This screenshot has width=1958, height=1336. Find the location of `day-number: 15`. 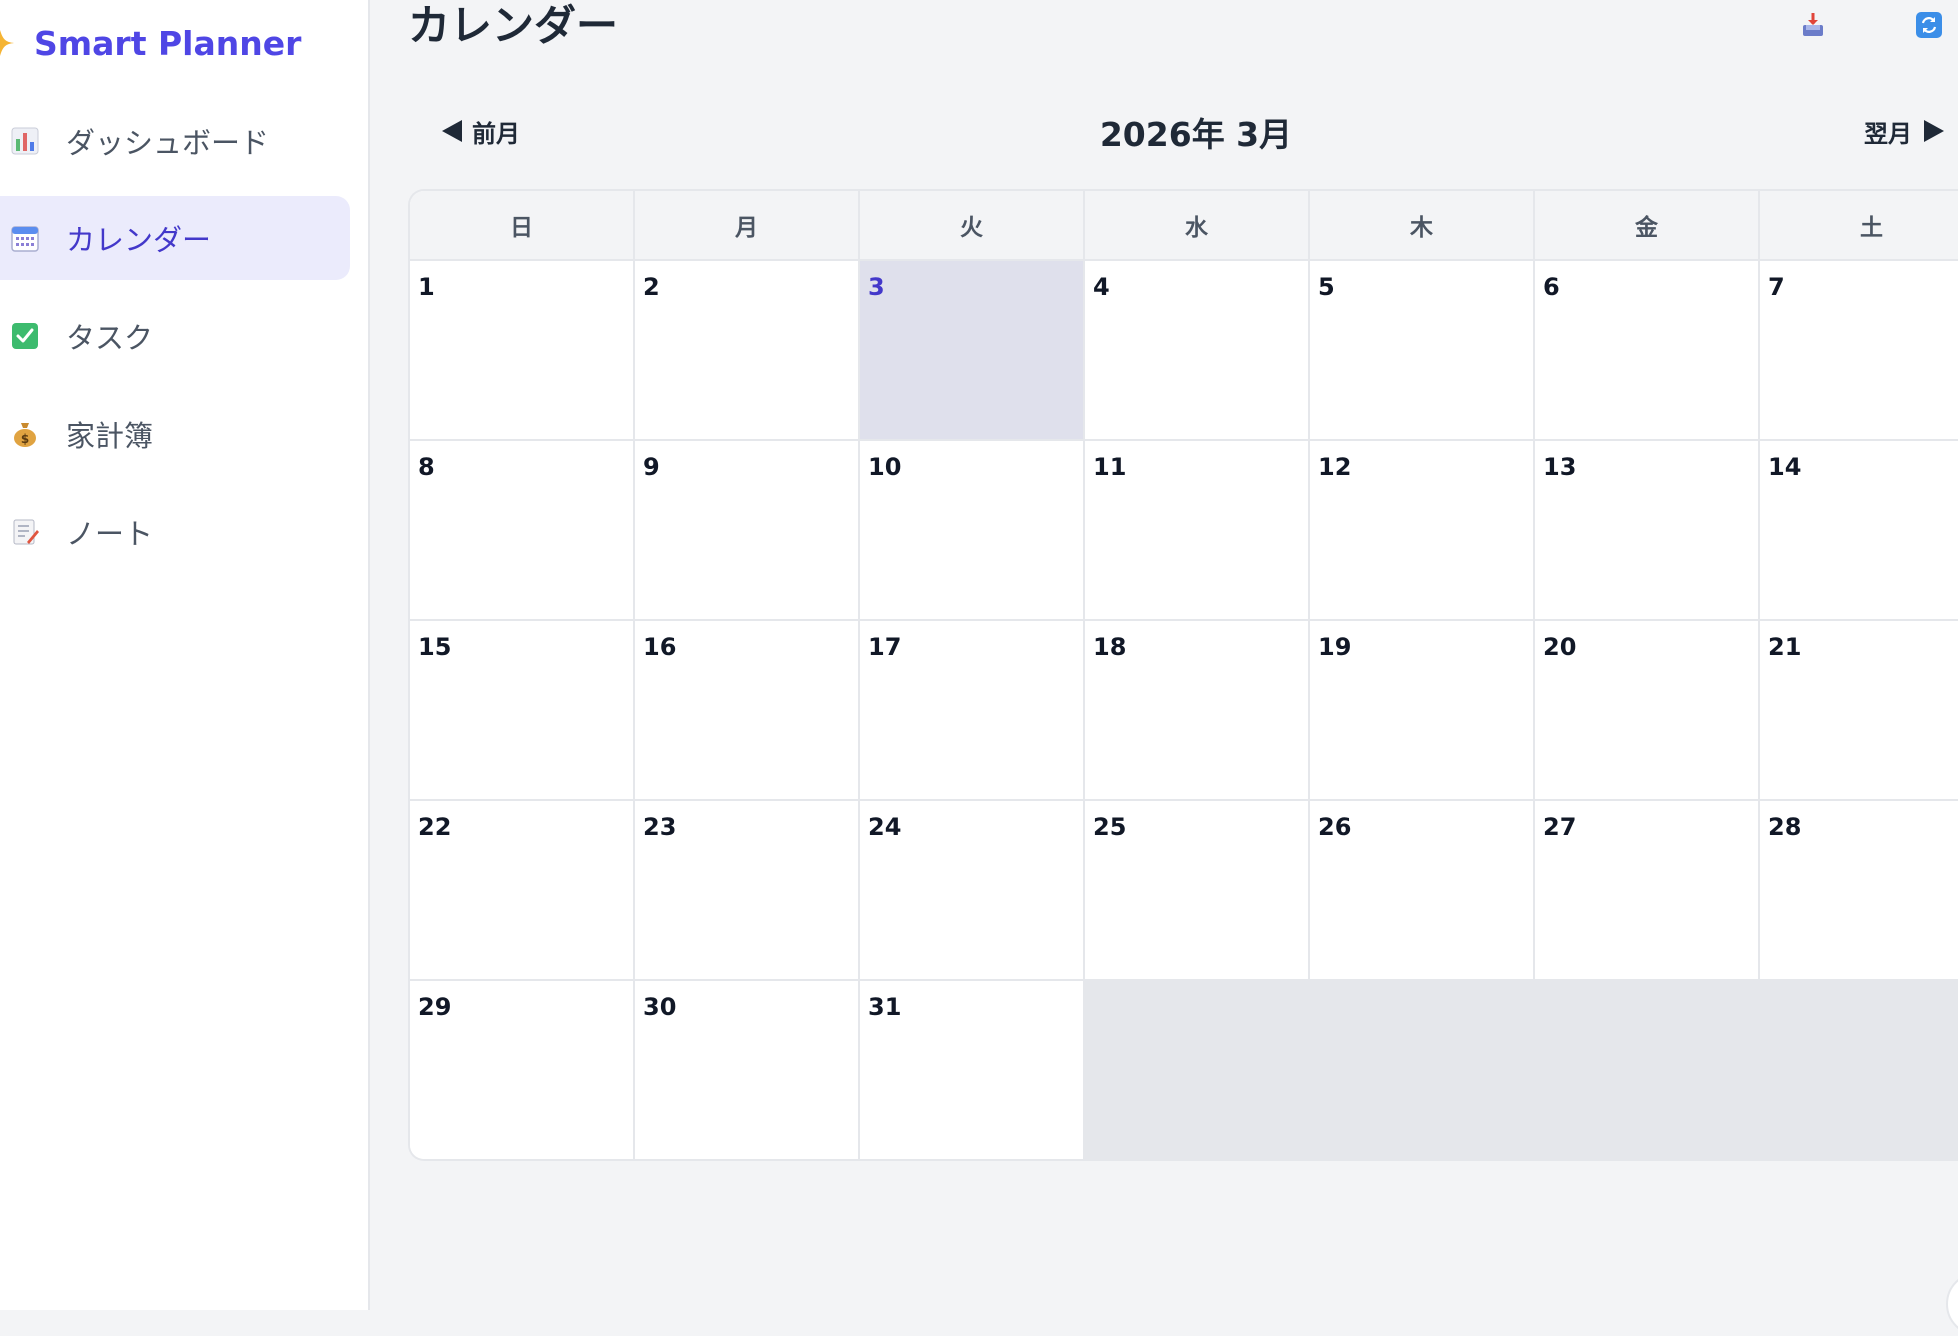

day-number: 15 is located at coordinates (435, 647).